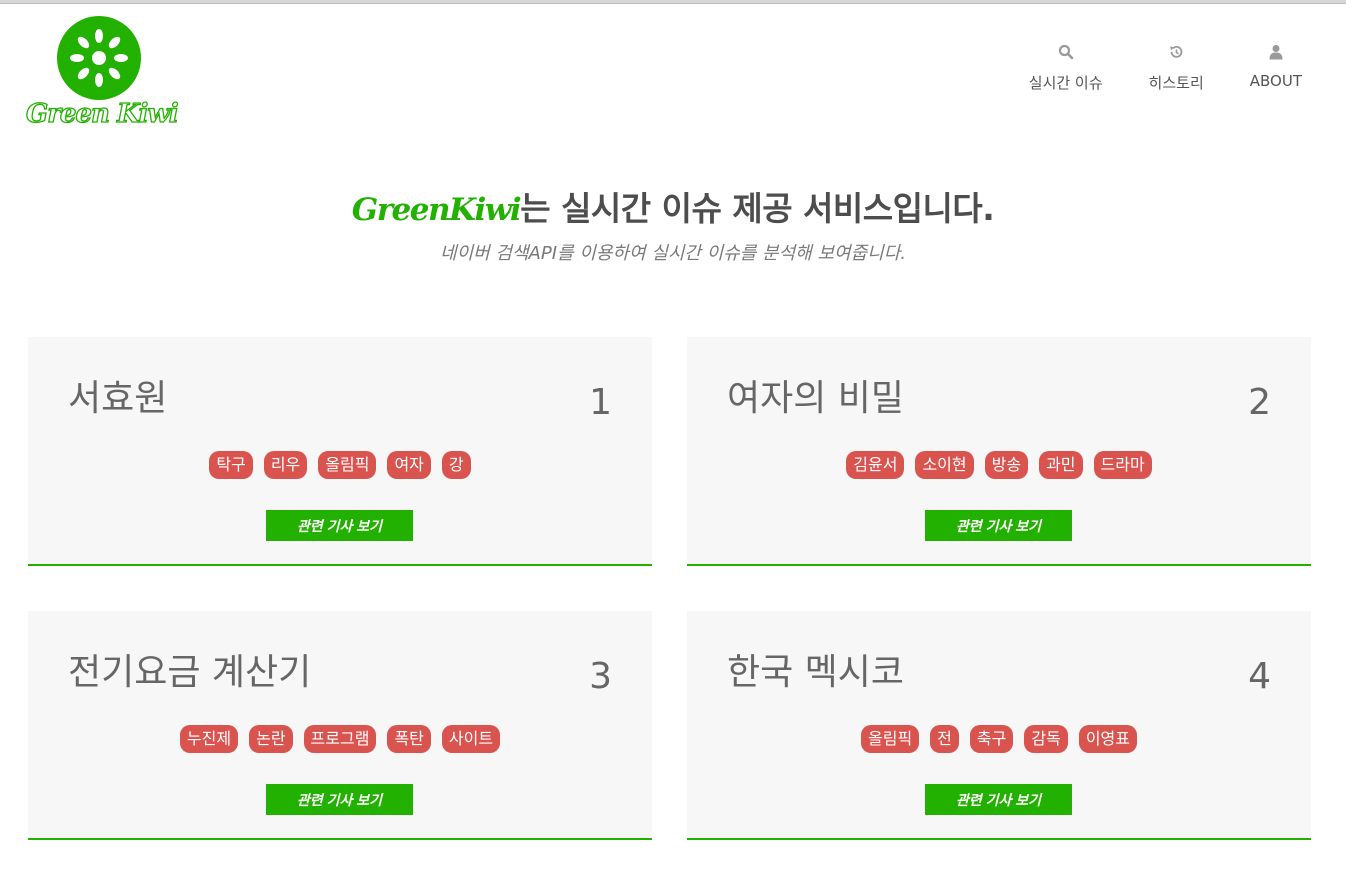  I want to click on keyword-tags: 김윤서 소이현 방송 과민 드라마, so click(999, 465).